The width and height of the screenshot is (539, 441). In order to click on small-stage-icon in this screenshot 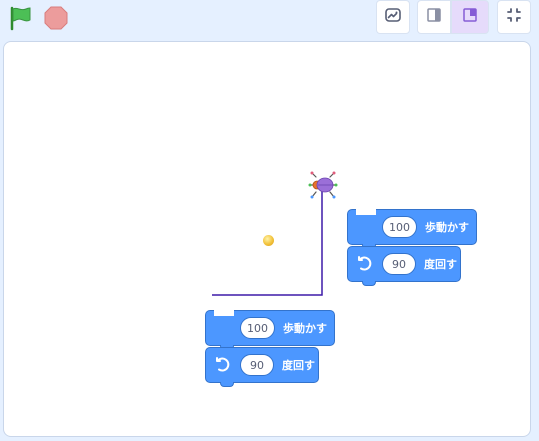, I will do `click(434, 17)`.